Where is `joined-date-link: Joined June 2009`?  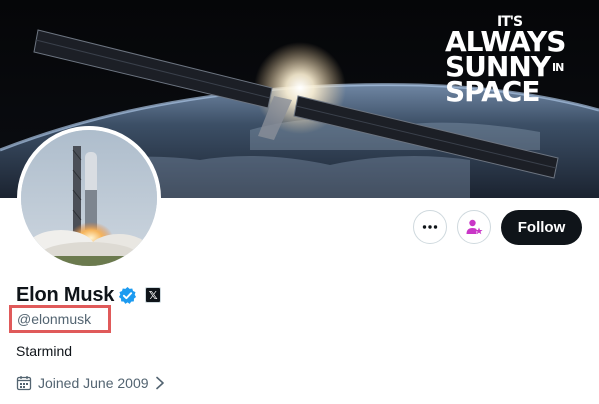 joined-date-link: Joined June 2009 is located at coordinates (91, 383).